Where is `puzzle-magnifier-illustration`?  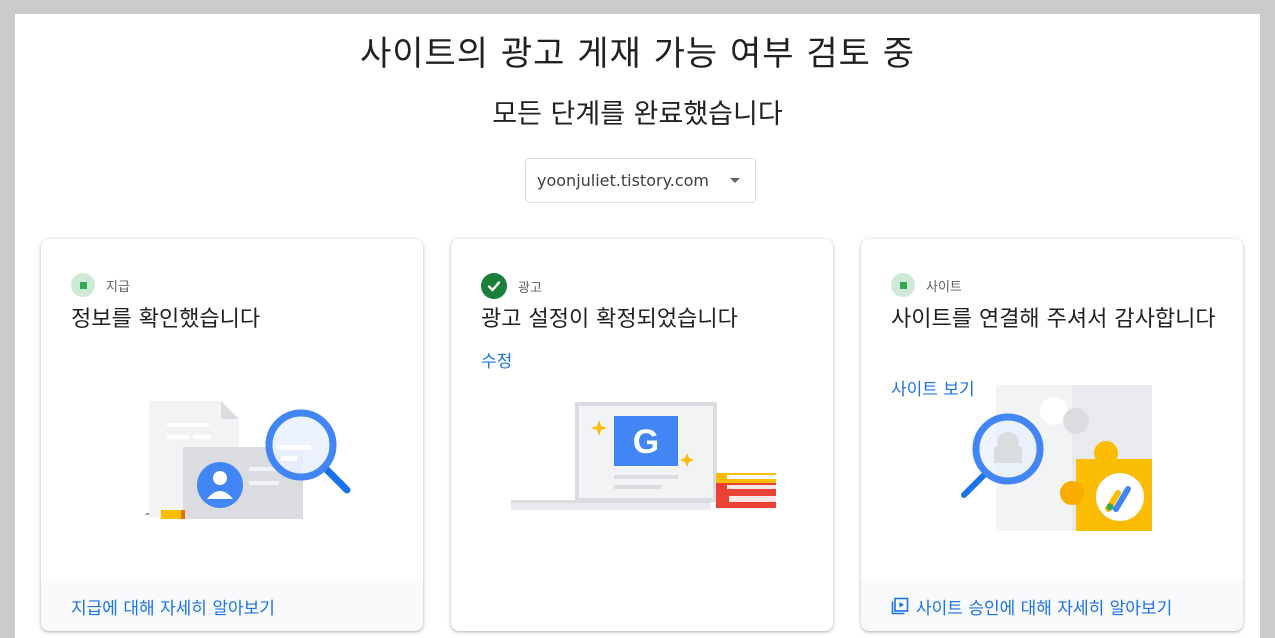
puzzle-magnifier-illustration is located at coordinates (1056, 458).